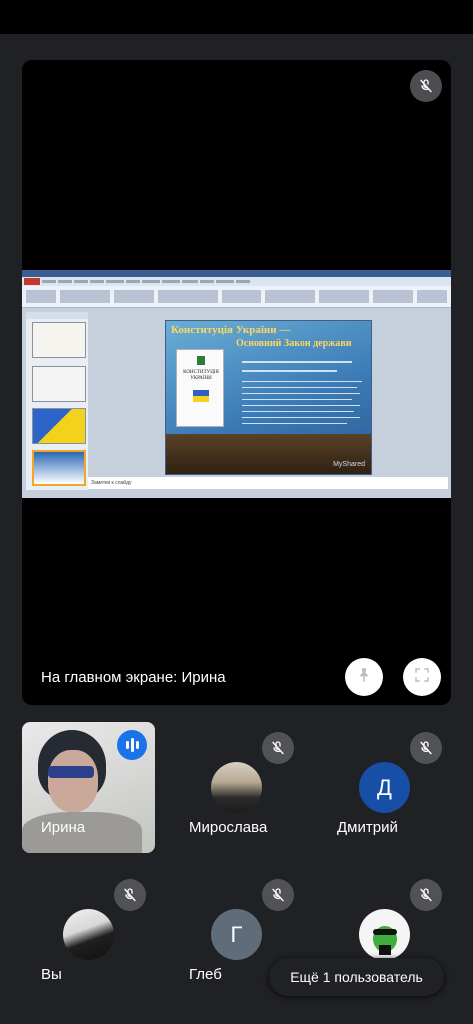  I want to click on participant-name: Мирослава, so click(228, 827).